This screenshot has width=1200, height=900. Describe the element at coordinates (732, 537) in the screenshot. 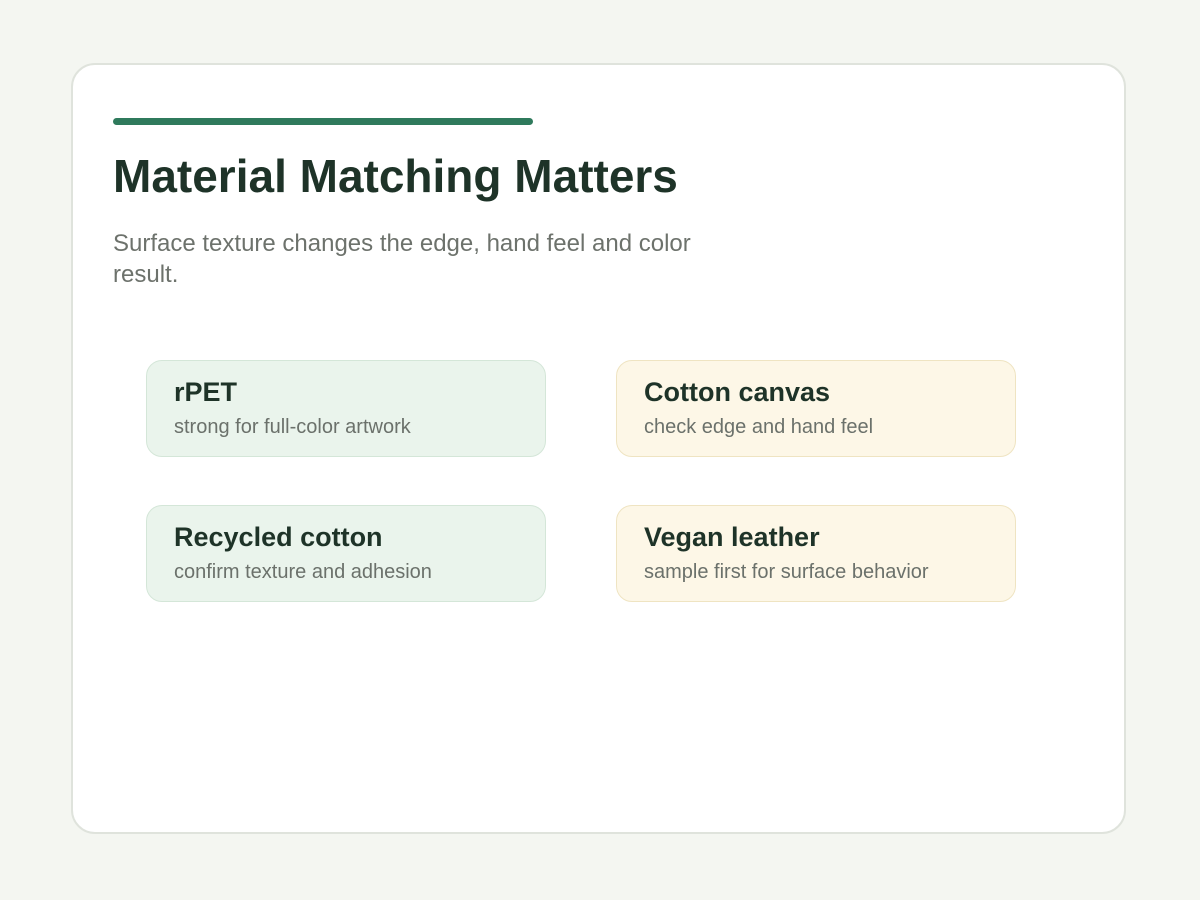

I see `material-name: Vegan leather` at that location.